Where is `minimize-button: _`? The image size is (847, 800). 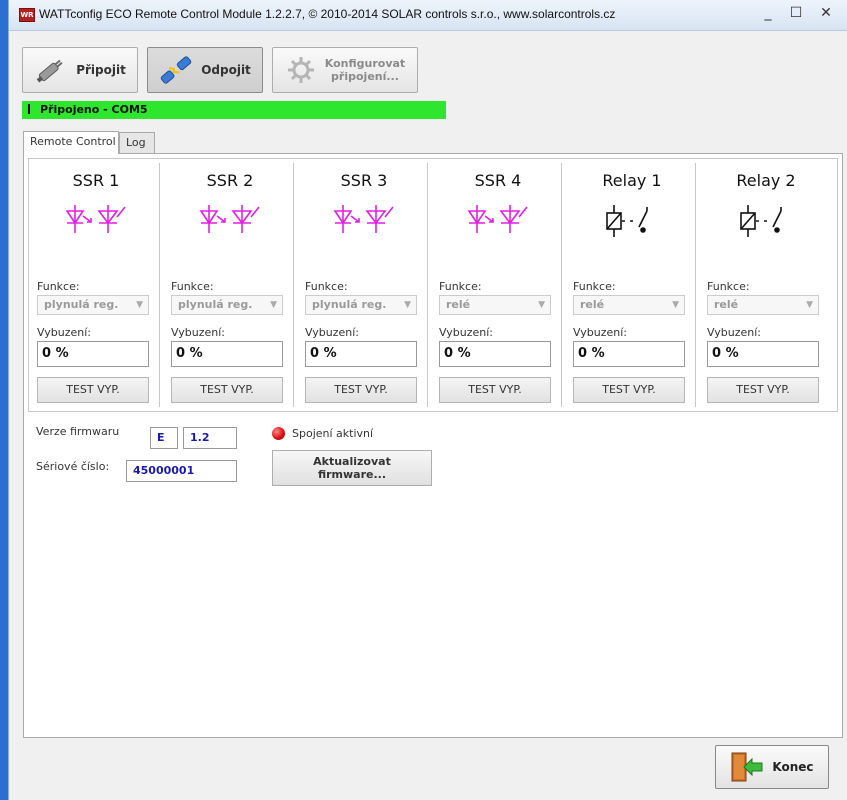
minimize-button: _ is located at coordinates (768, 14).